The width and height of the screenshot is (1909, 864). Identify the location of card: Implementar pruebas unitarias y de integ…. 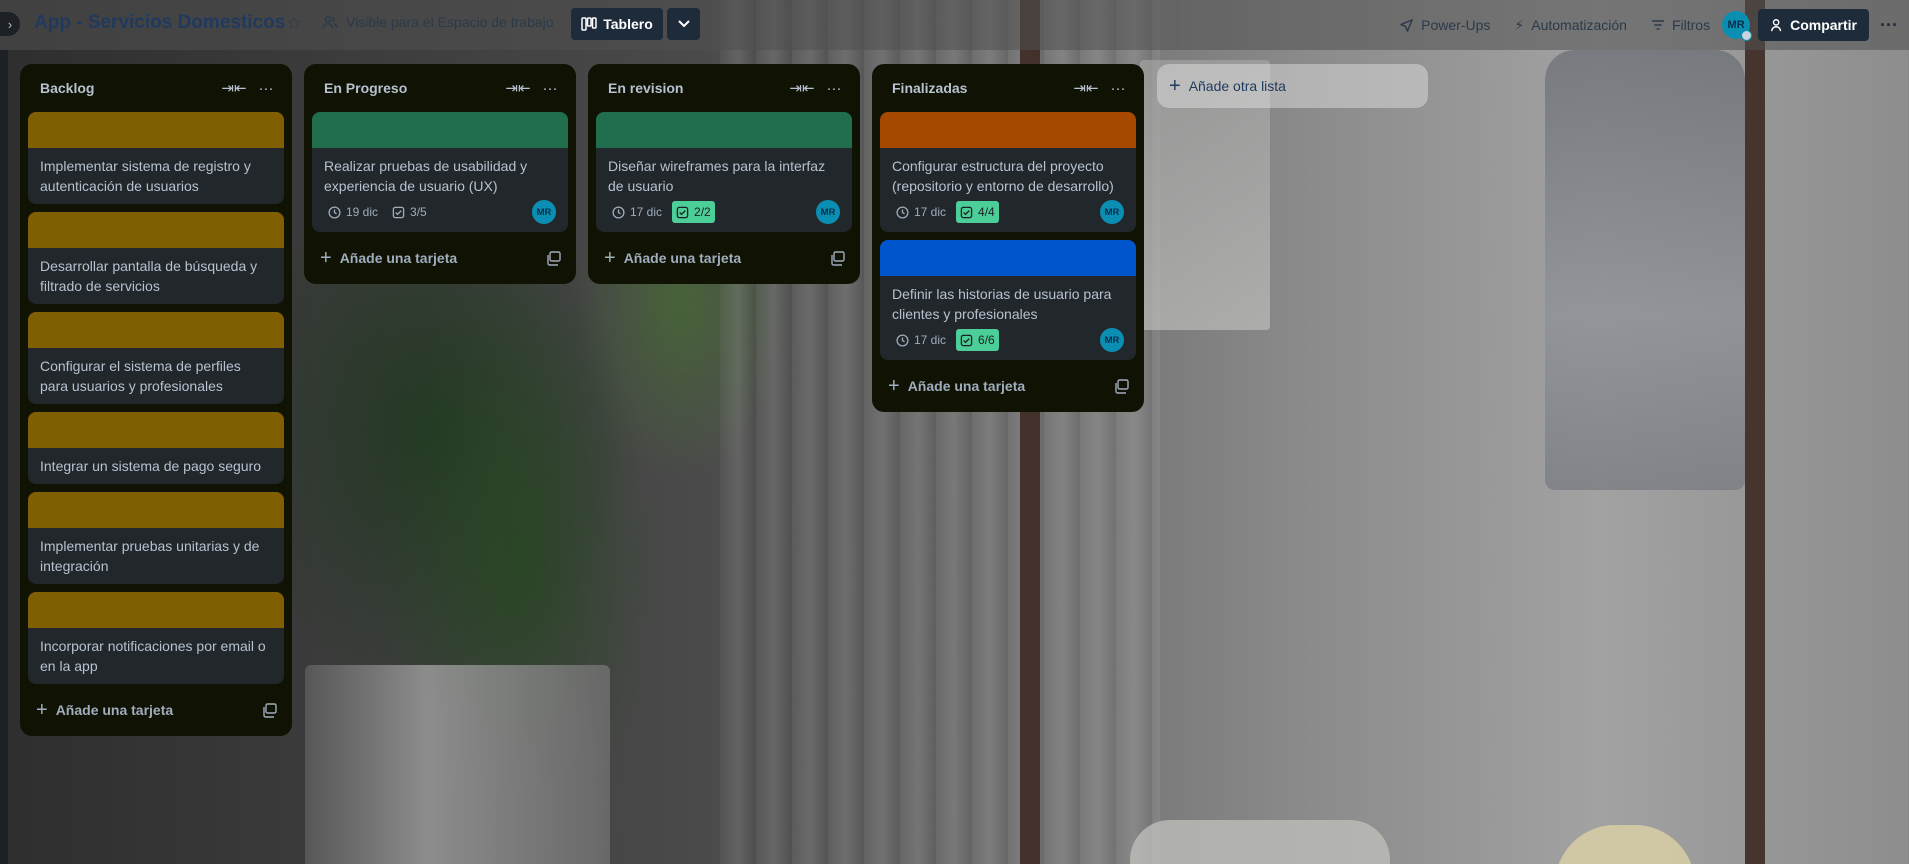
(156, 538).